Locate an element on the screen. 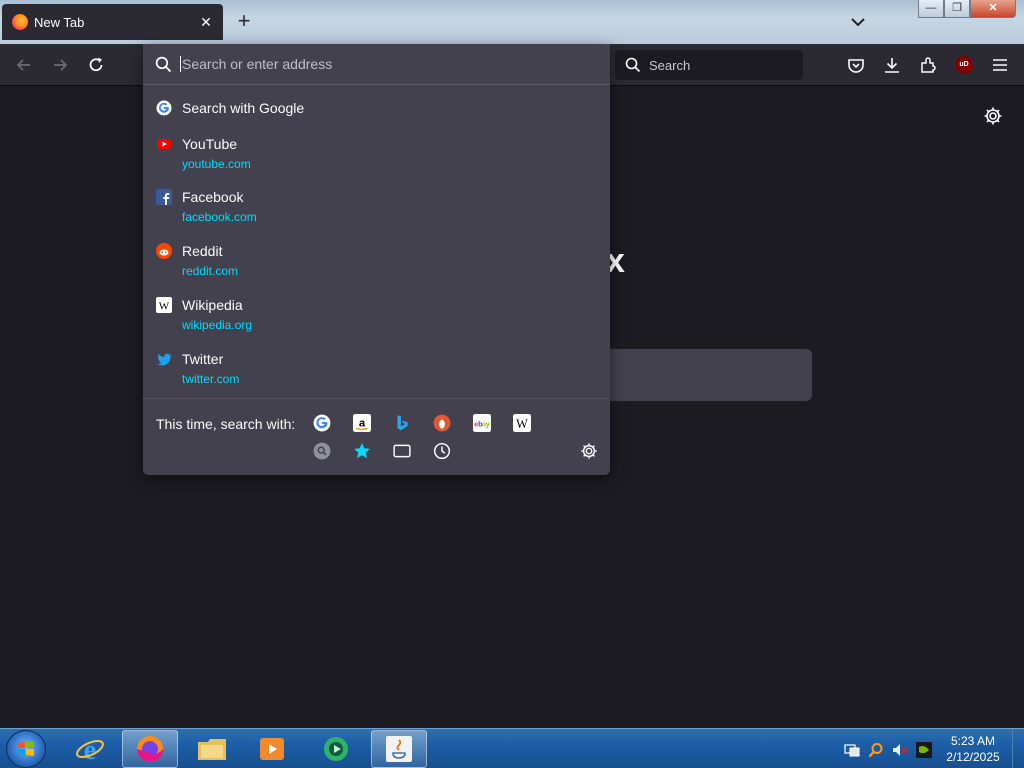  file-explorer-icon is located at coordinates (212, 749).